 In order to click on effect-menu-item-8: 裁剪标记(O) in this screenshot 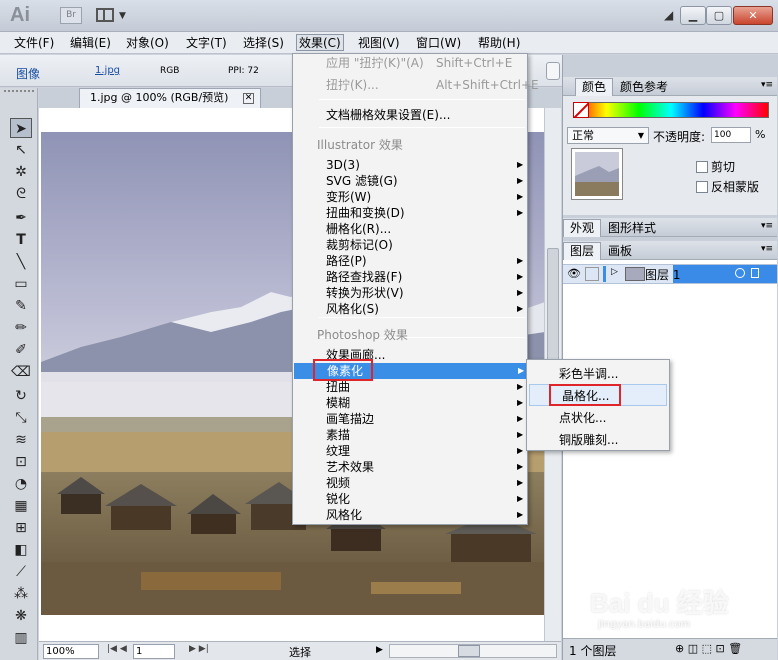, I will do `click(410, 245)`.